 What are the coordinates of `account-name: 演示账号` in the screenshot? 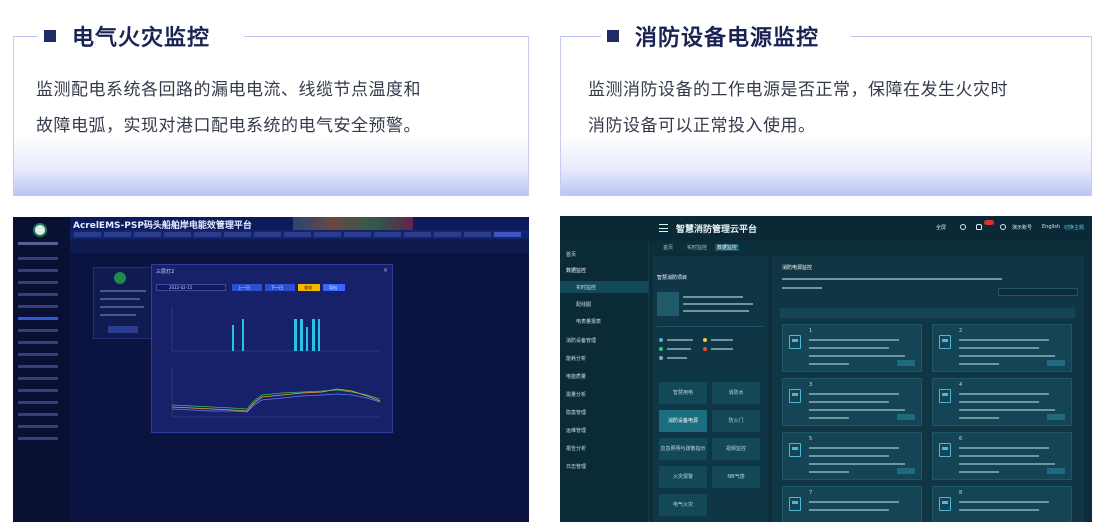 It's located at (1022, 227).